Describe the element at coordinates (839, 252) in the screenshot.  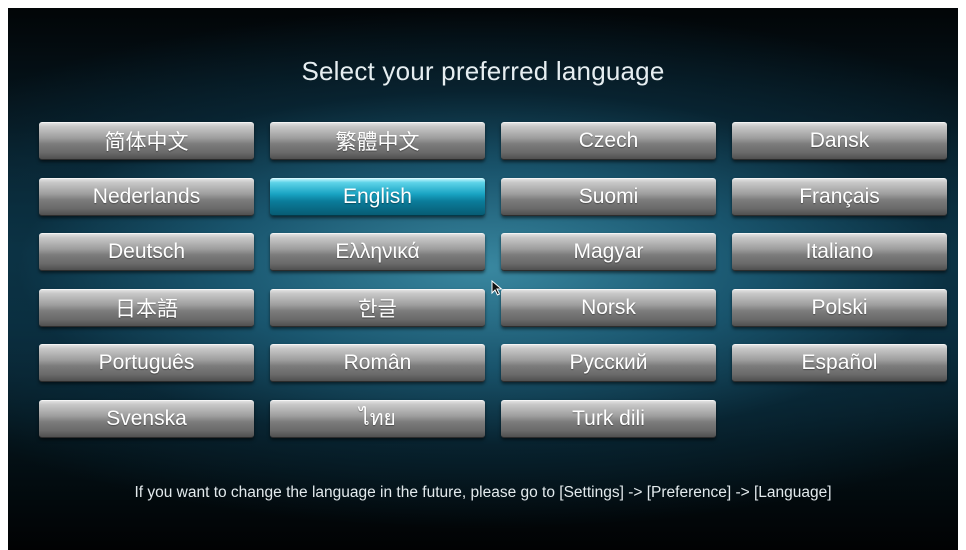
I see `language-button-italian: Italiano` at that location.